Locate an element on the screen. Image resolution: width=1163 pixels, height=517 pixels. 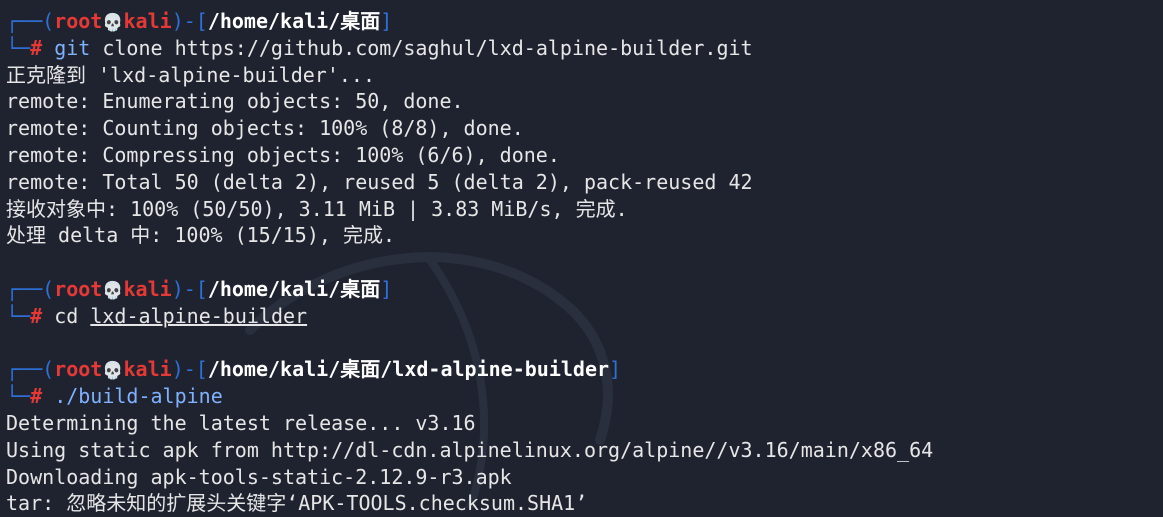
command-keyword: ./build-alpine is located at coordinates (138, 396).